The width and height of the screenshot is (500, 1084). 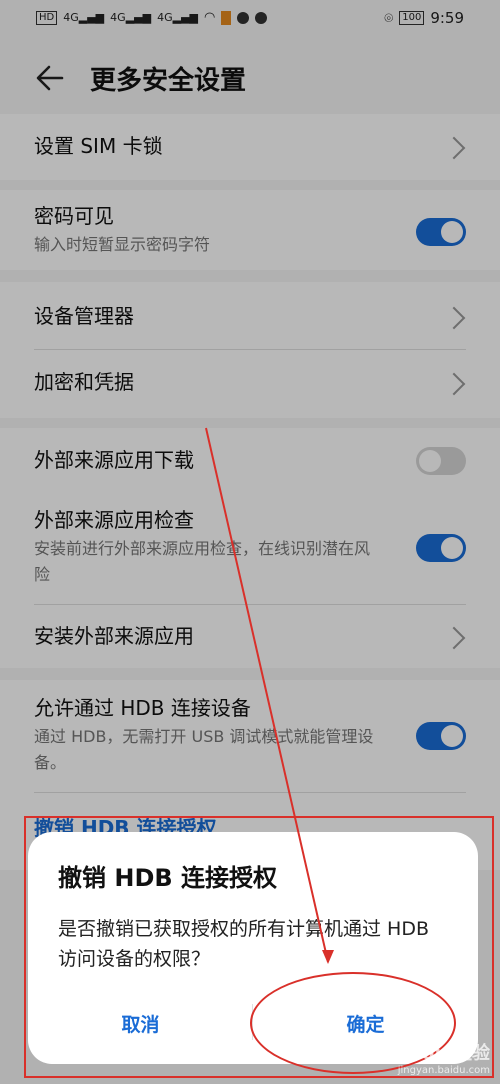 I want to click on annotation-arrow, so click(x=269, y=695).